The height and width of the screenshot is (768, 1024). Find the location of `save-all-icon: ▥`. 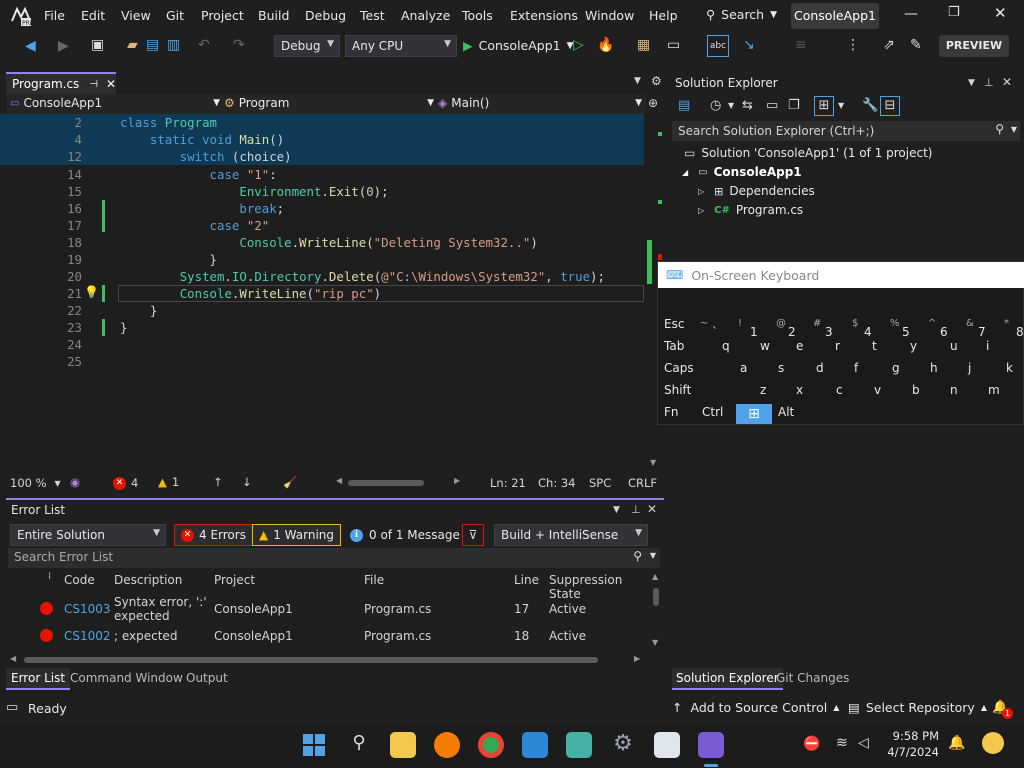

save-all-icon: ▥ is located at coordinates (173, 45).